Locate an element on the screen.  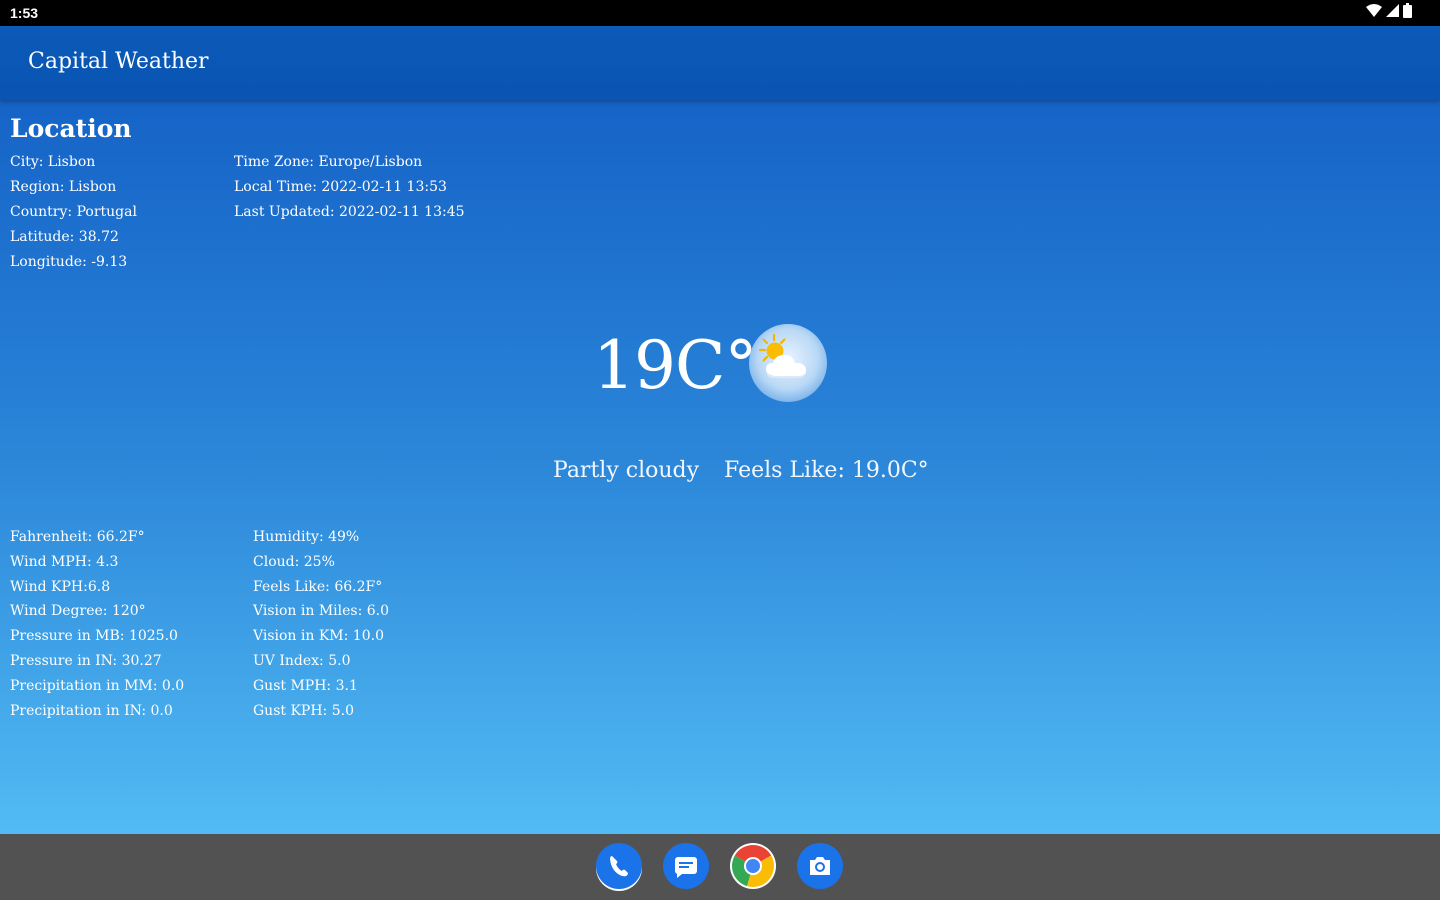
vision-km-stat: Vision in KM: 10.0 is located at coordinates (318, 636).